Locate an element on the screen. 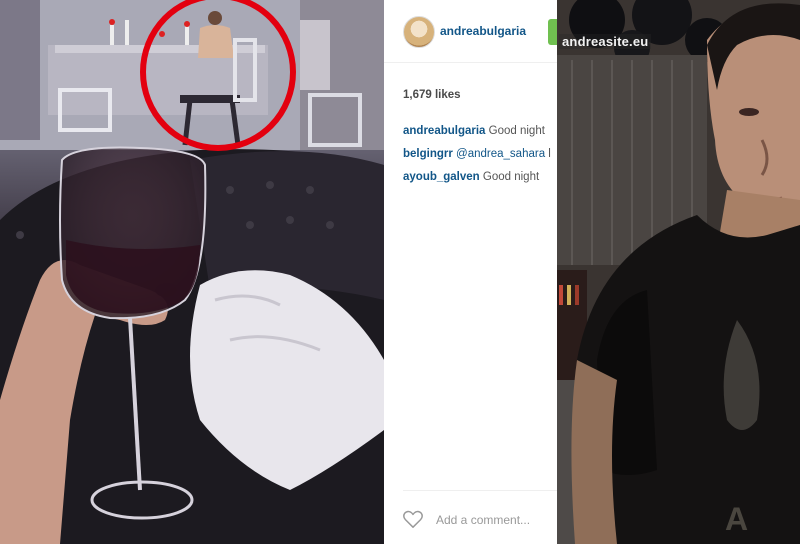  comment-item: andreabulgaria Good night is located at coordinates (474, 131).